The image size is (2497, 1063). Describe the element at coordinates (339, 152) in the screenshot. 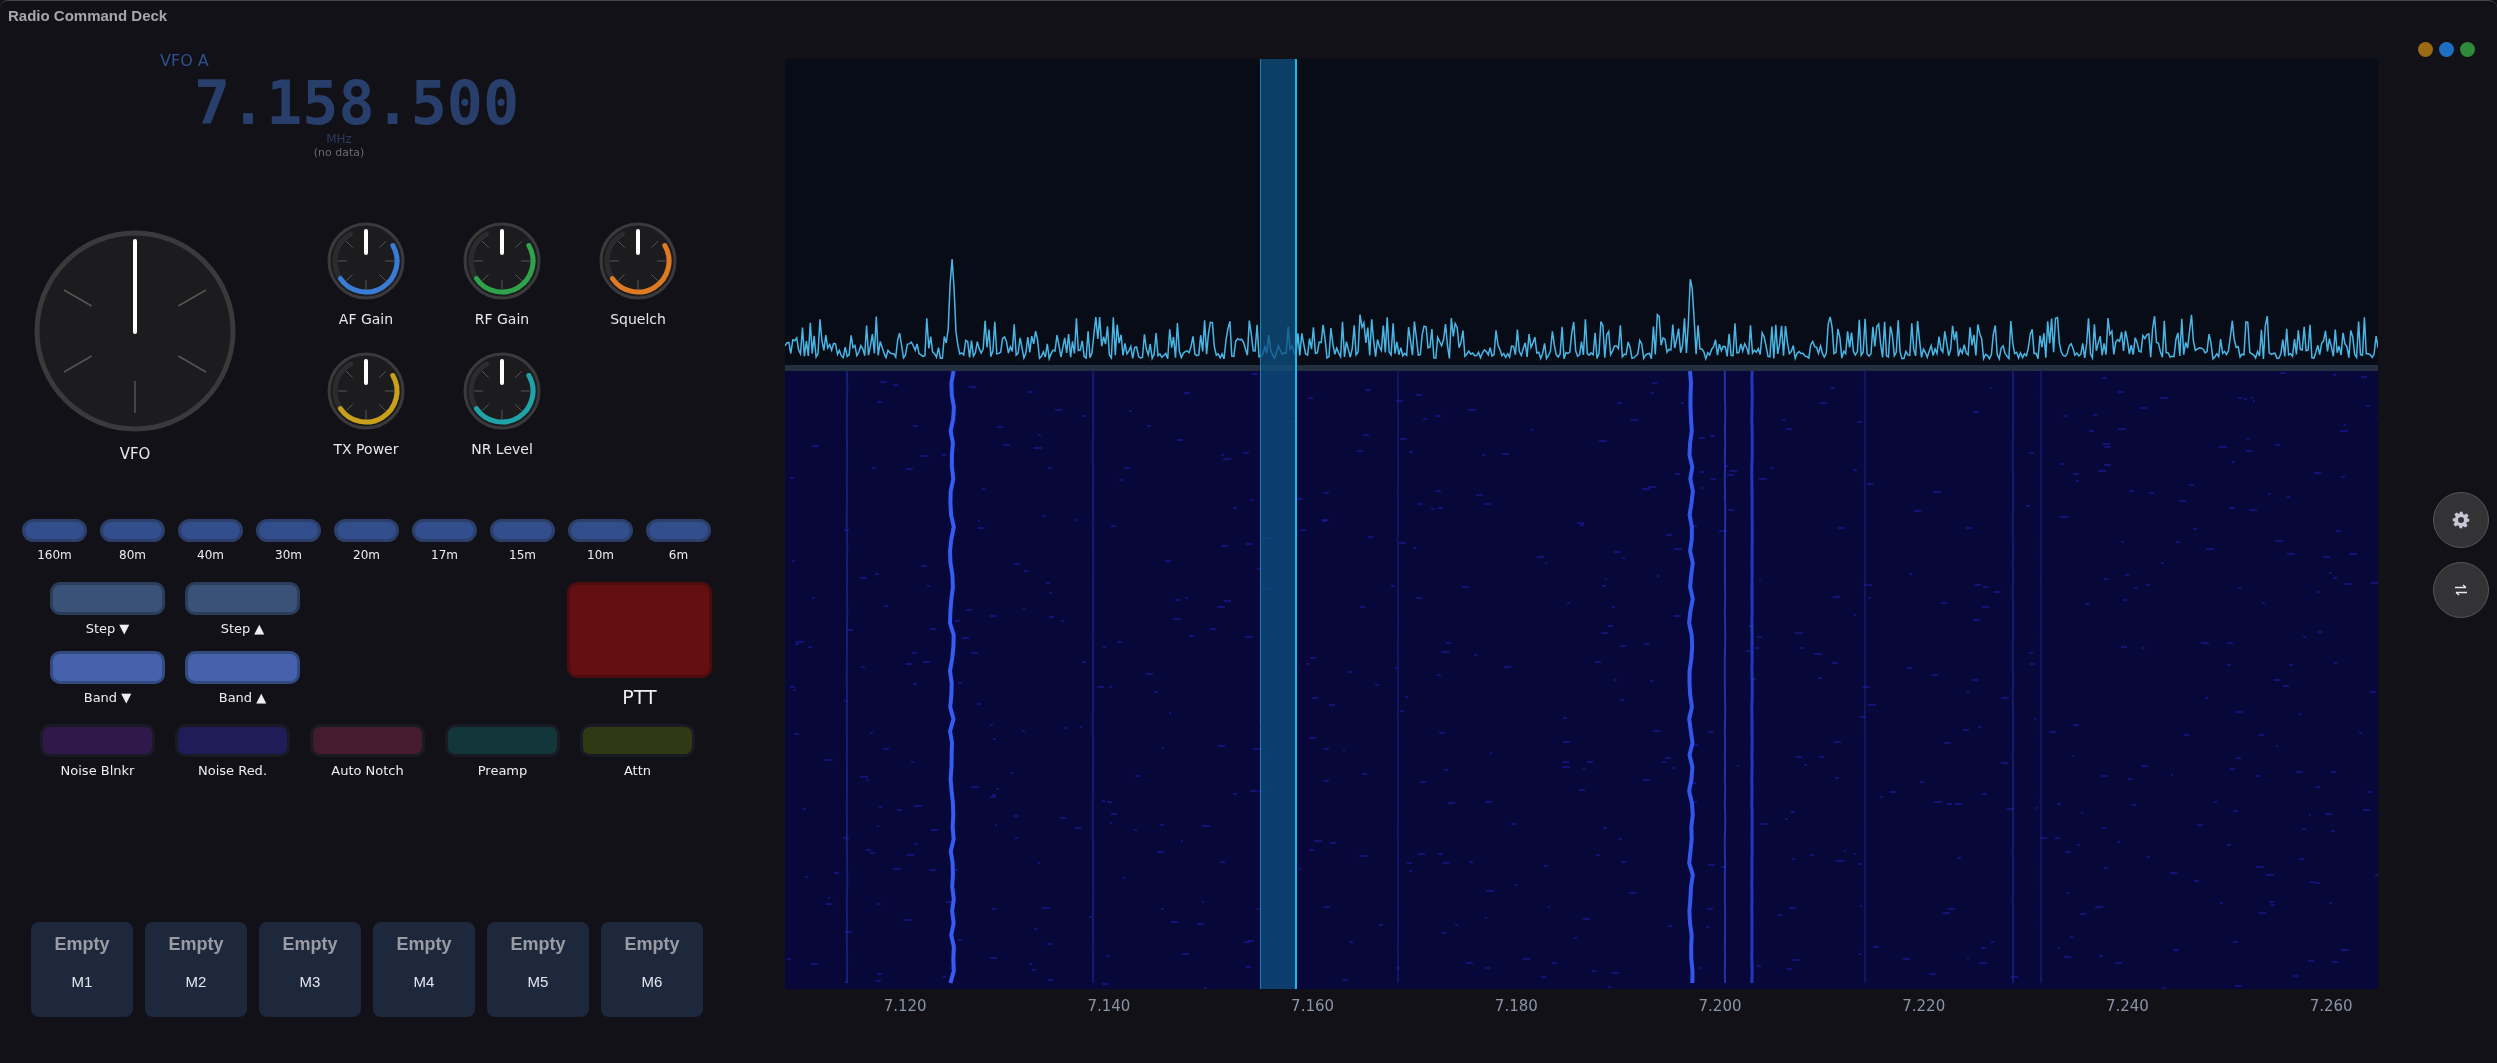

I see `status-note: (no data)` at that location.